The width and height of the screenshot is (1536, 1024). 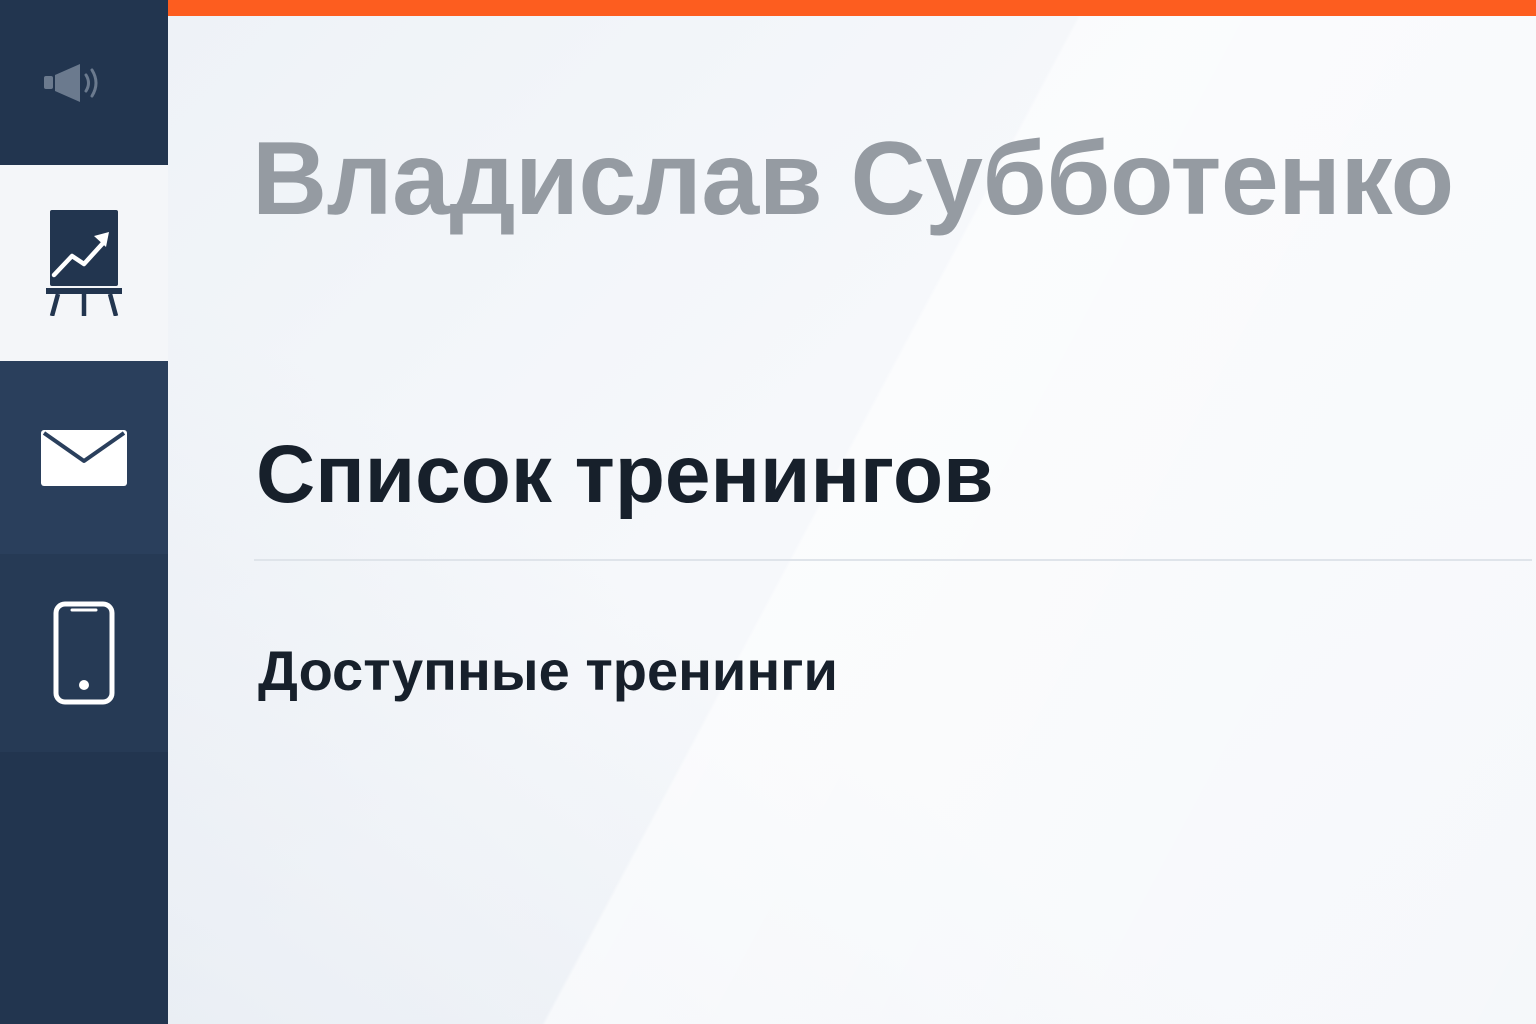 I want to click on section-title: Доступные тренинги, so click(x=548, y=670).